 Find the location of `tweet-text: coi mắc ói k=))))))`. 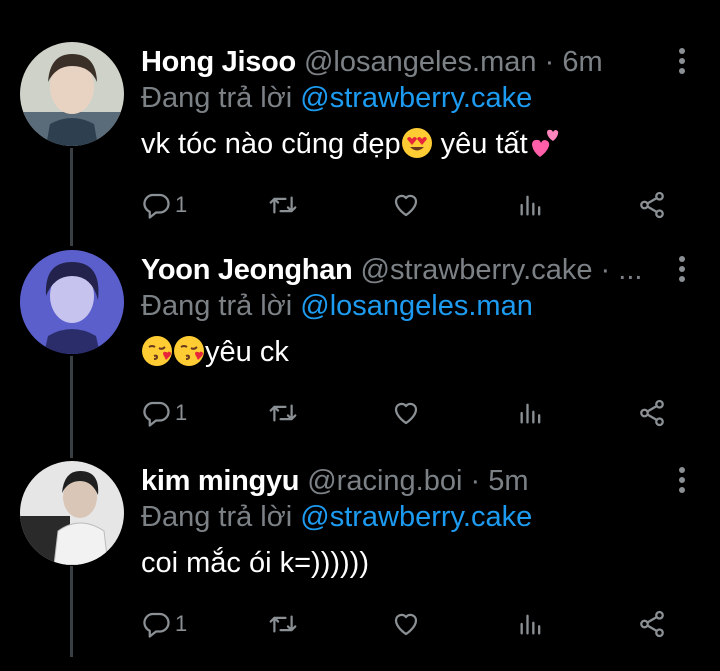

tweet-text: coi mắc ói k=)))))) is located at coordinates (255, 563).